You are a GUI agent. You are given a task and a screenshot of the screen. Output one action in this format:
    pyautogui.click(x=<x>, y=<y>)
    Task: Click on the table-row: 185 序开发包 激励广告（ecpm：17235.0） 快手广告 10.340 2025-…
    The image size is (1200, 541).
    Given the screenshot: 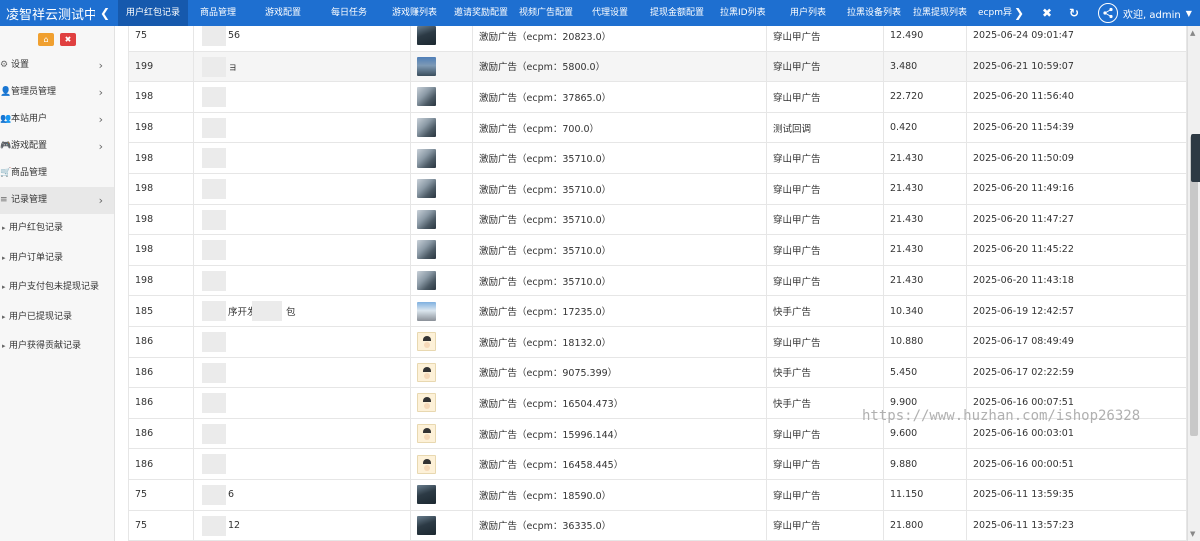 What is the action you would take?
    pyautogui.click(x=657, y=311)
    